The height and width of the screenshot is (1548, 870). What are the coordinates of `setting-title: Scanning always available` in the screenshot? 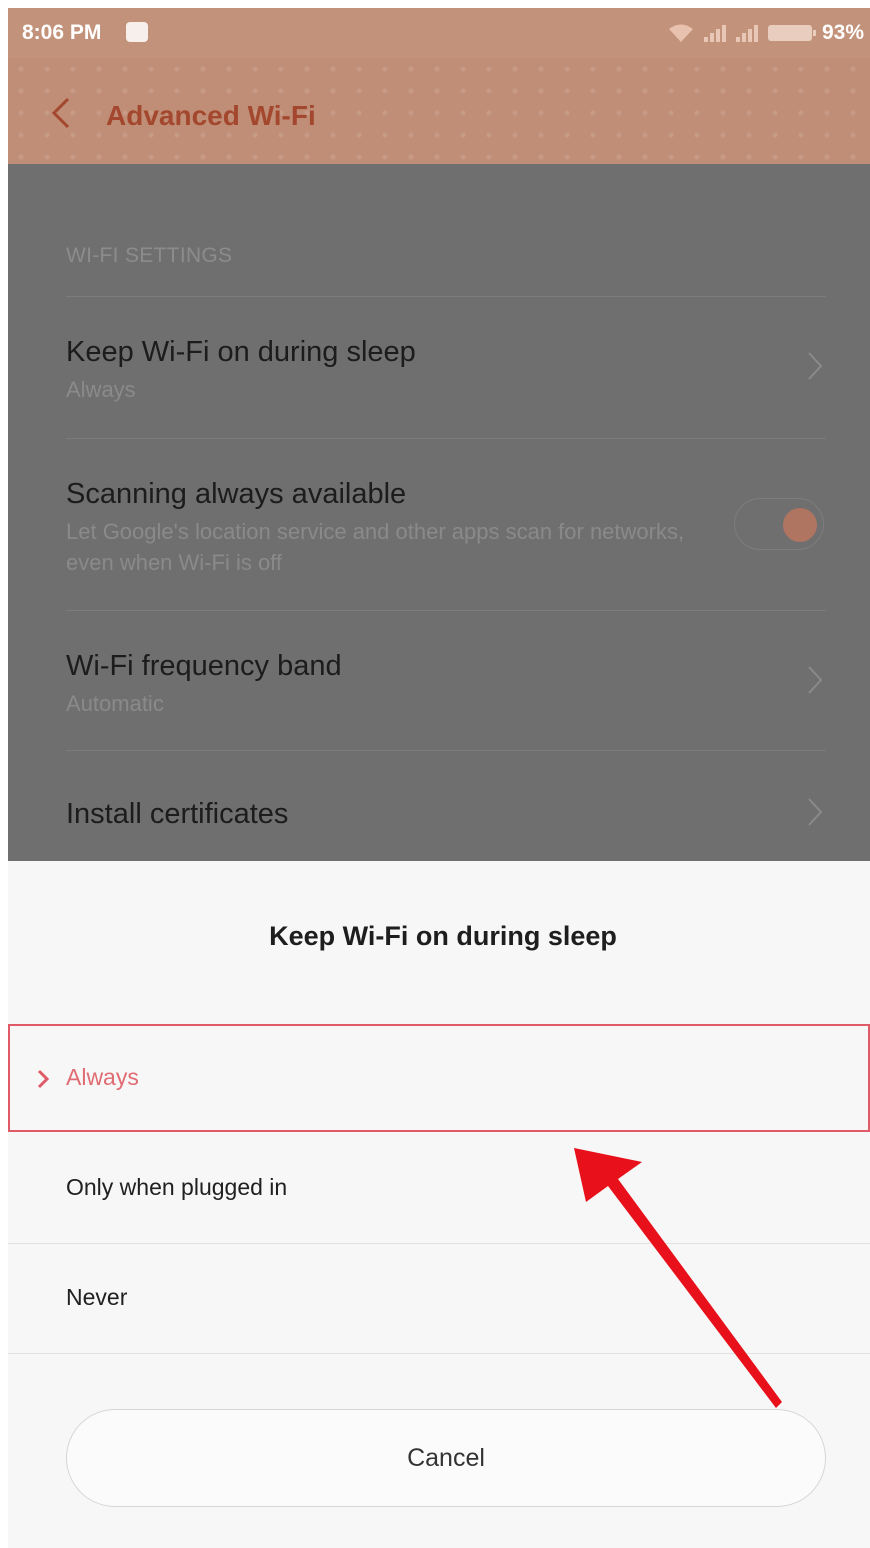 It's located at (236, 494).